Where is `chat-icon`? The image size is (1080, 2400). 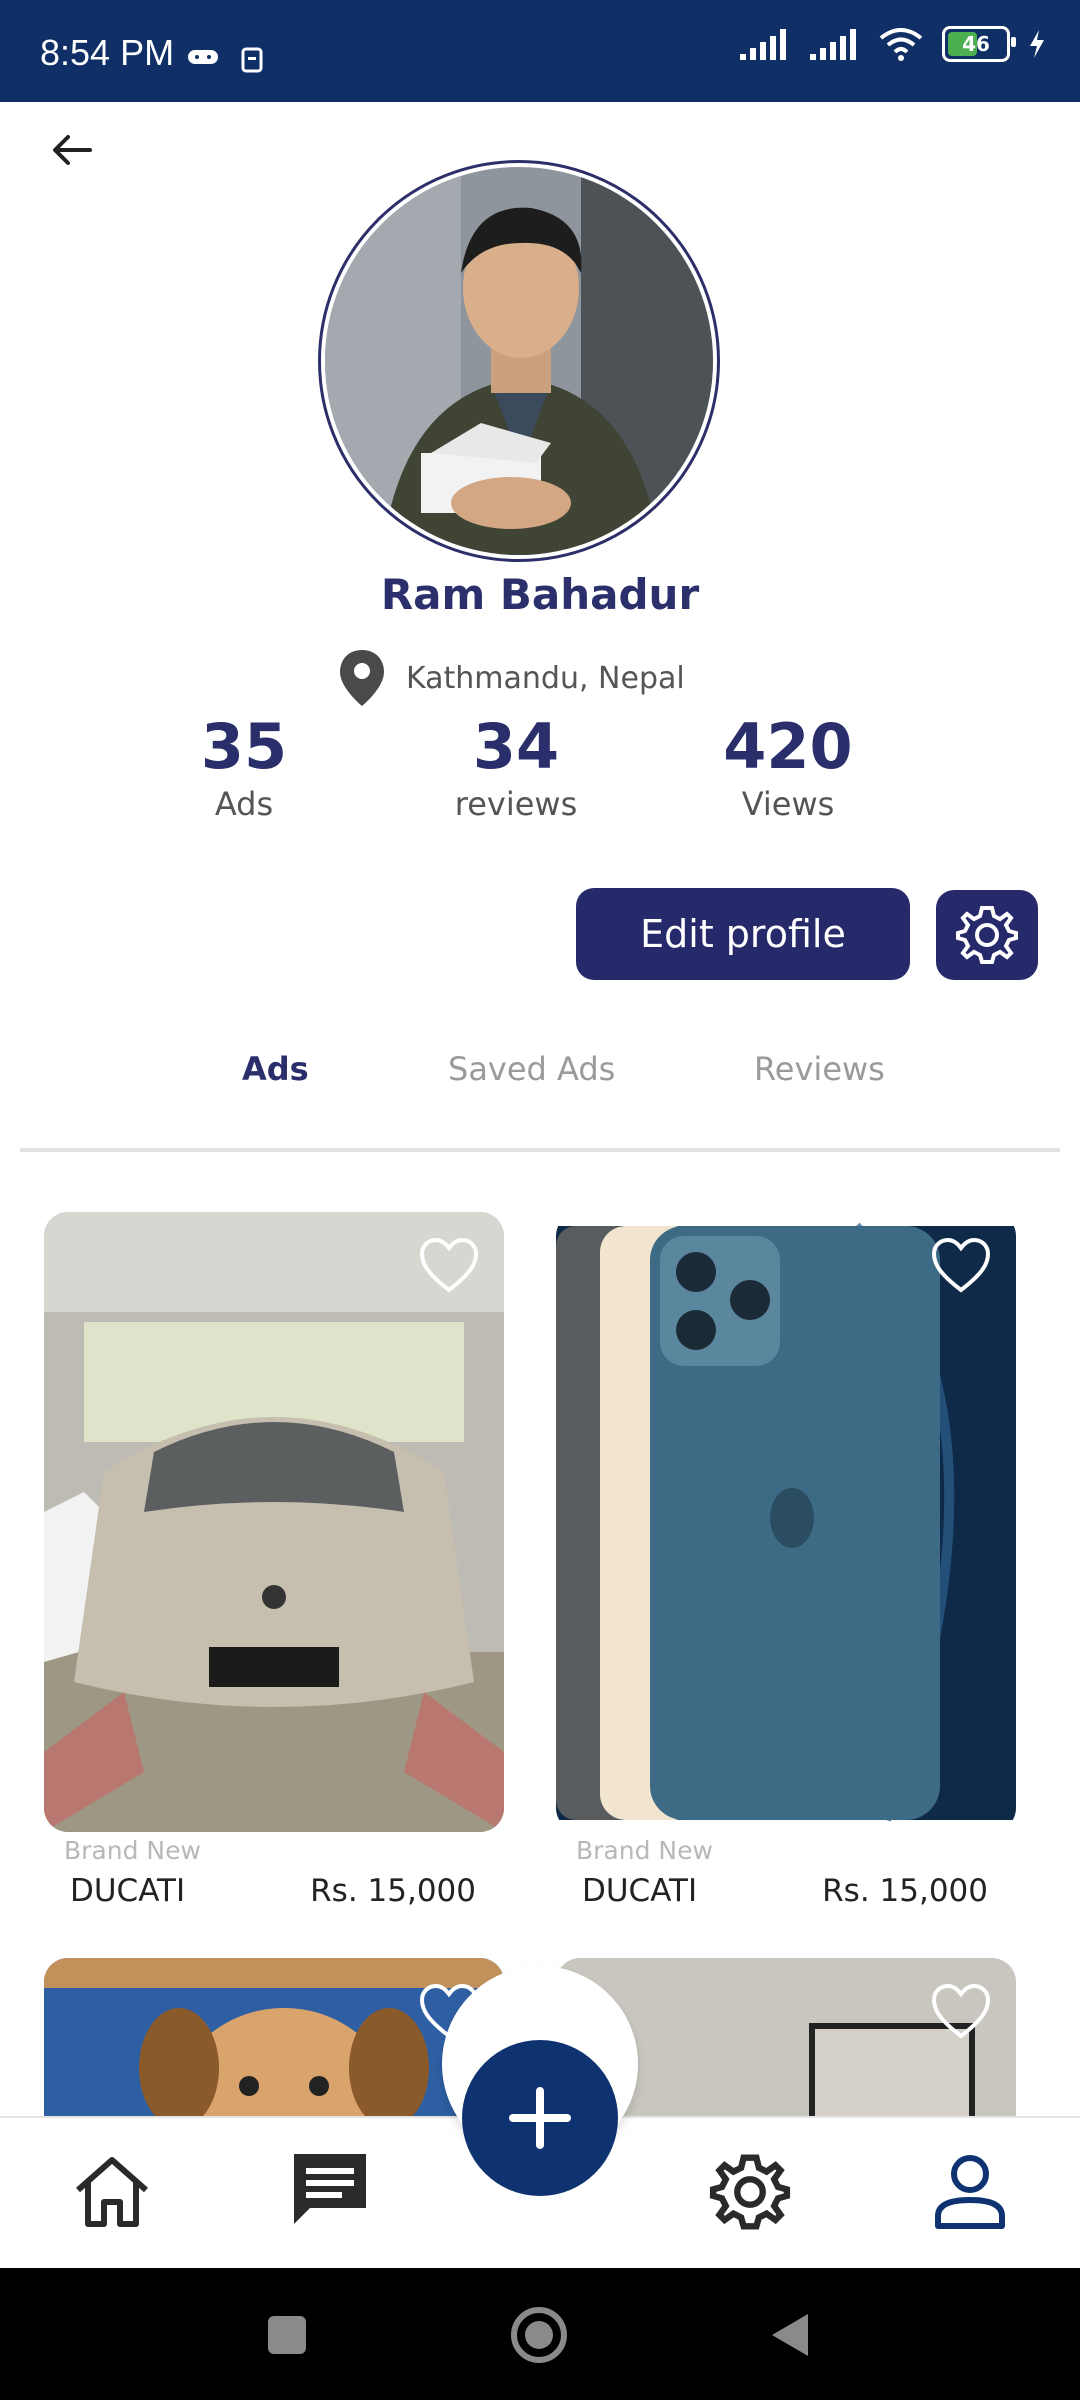 chat-icon is located at coordinates (330, 2189).